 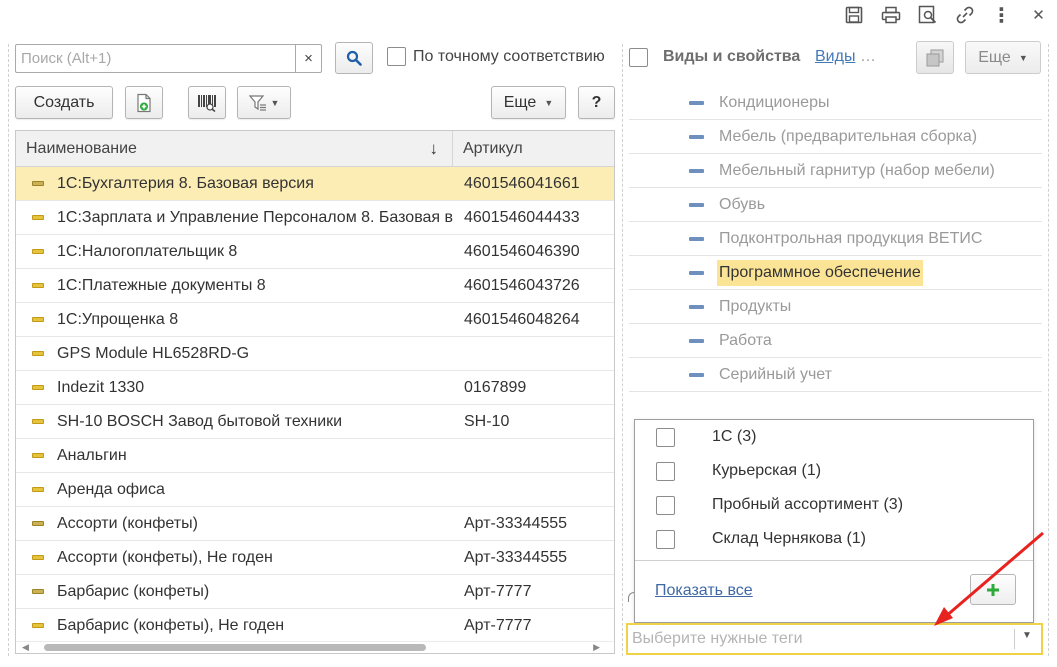 What do you see at coordinates (315, 558) in the screenshot?
I see `table-row: Ассорти (конфеты), Не годен Арт-33344555` at bounding box center [315, 558].